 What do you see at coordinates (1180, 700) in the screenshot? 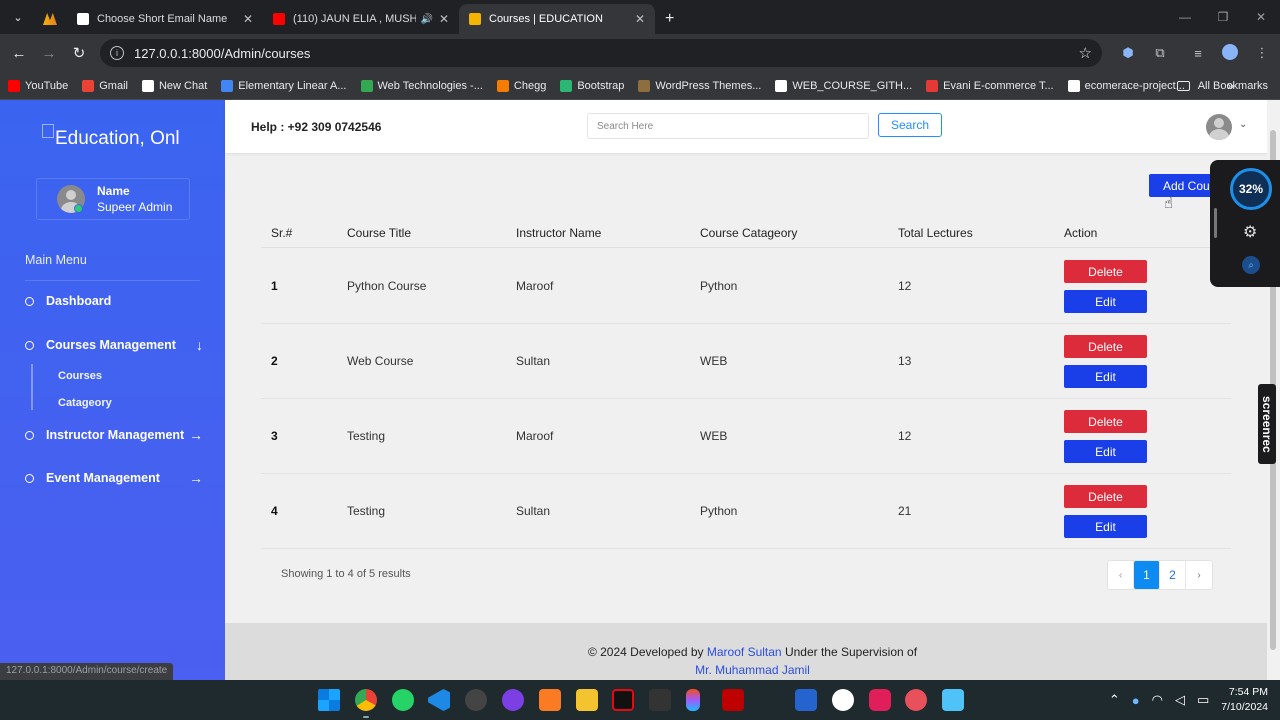
I see `speaker-icon: ◁` at bounding box center [1180, 700].